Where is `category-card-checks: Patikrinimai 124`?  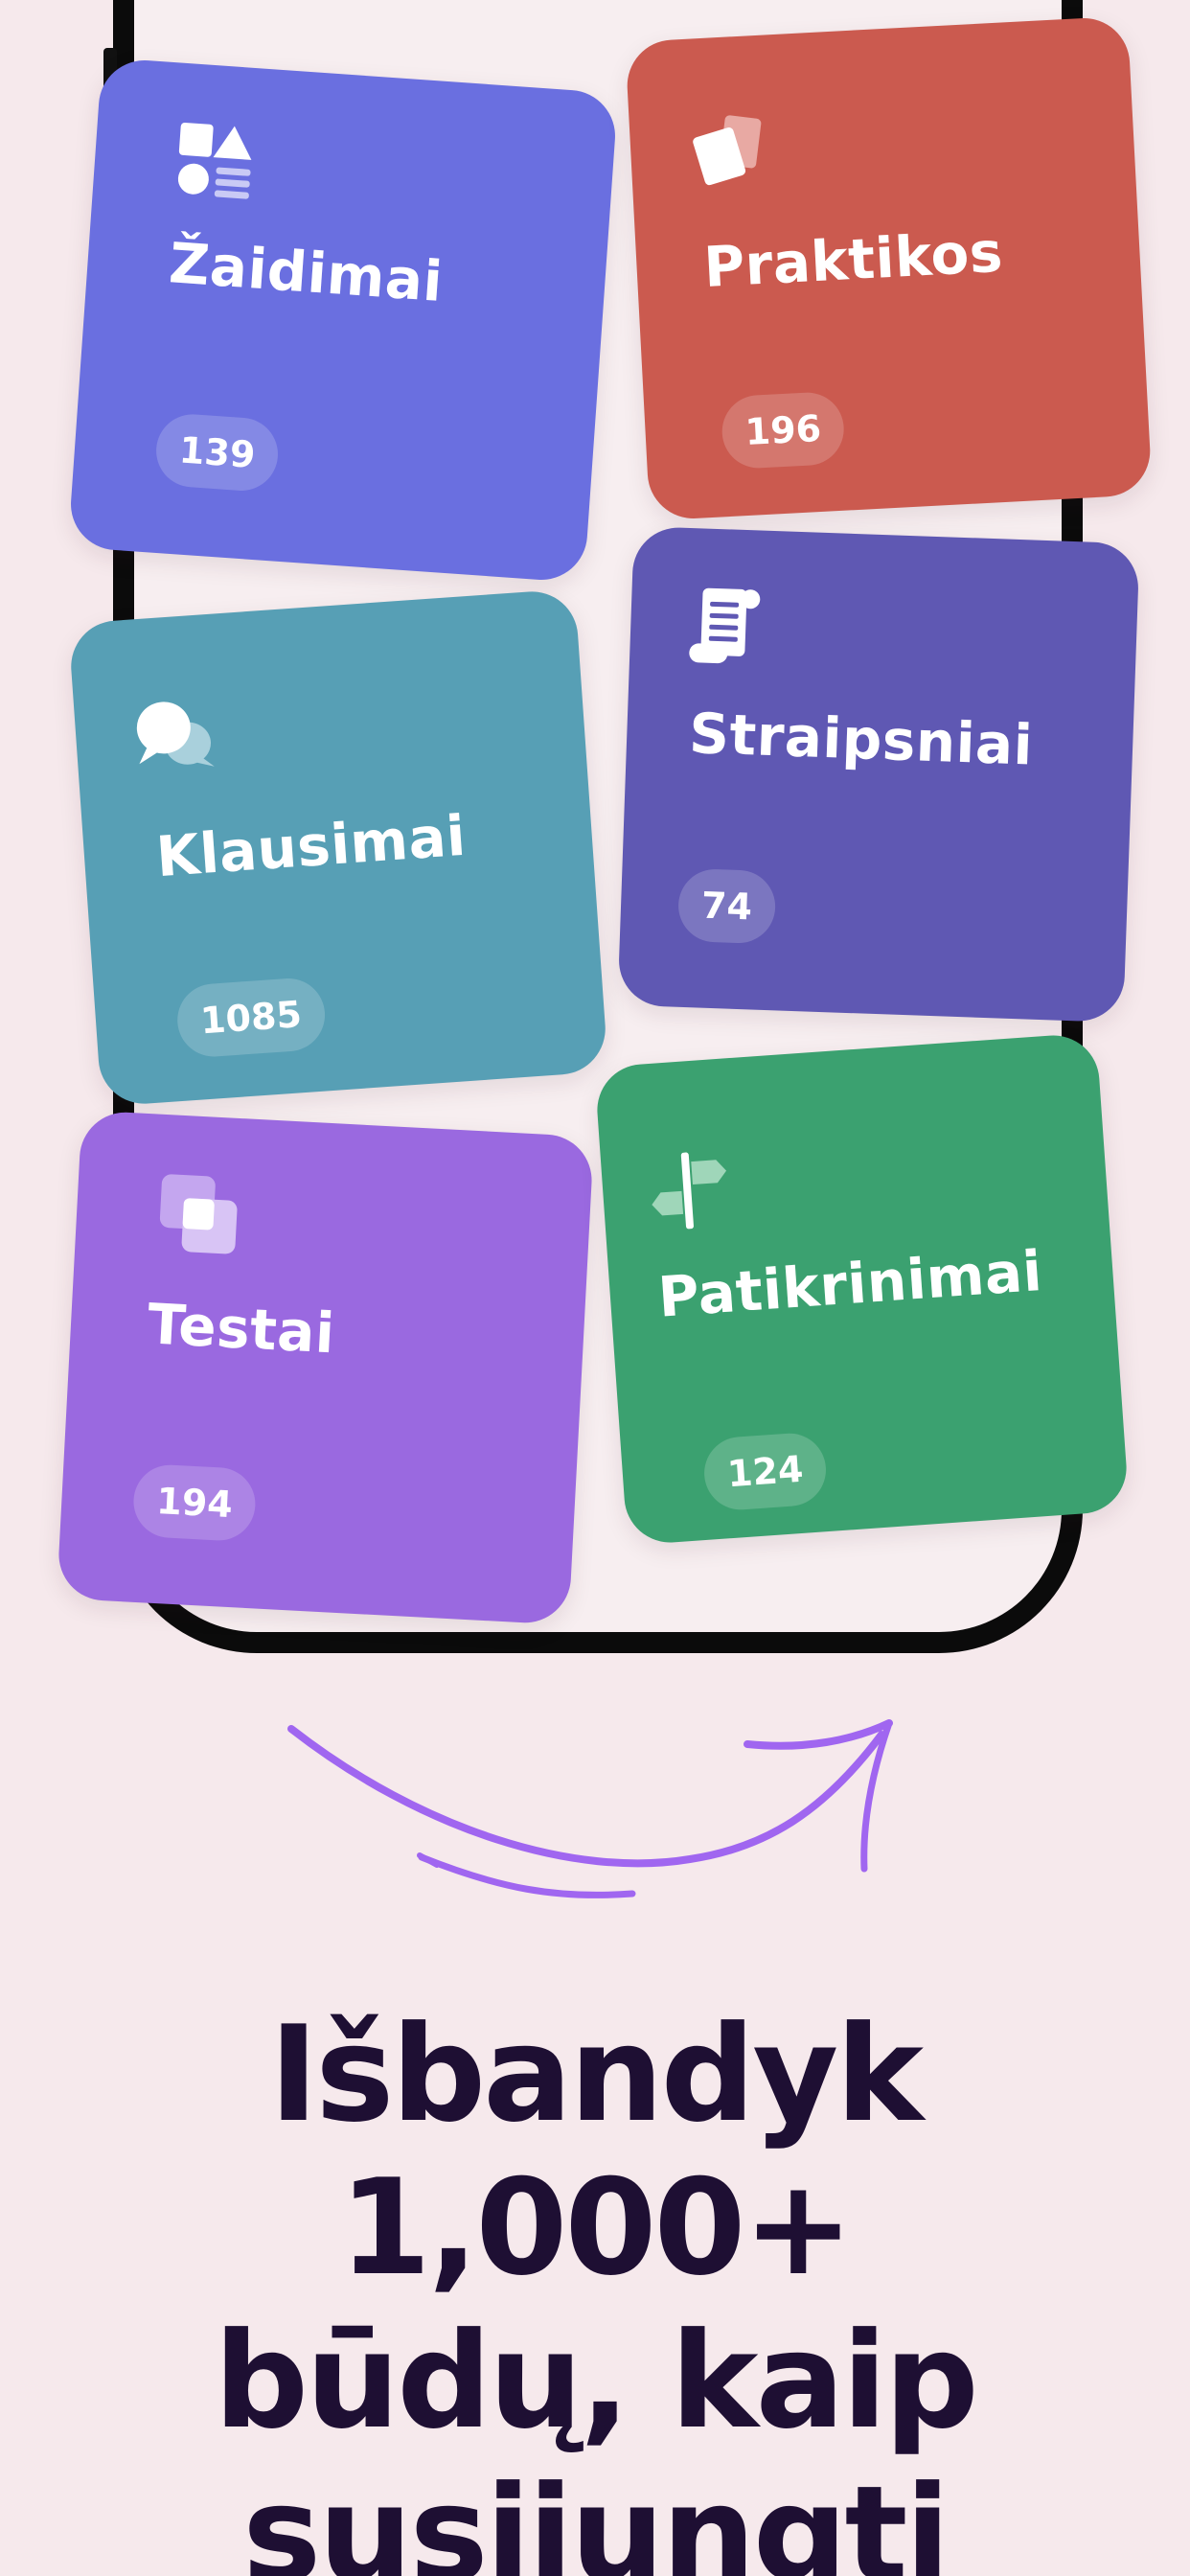 category-card-checks: Patikrinimai 124 is located at coordinates (862, 1289).